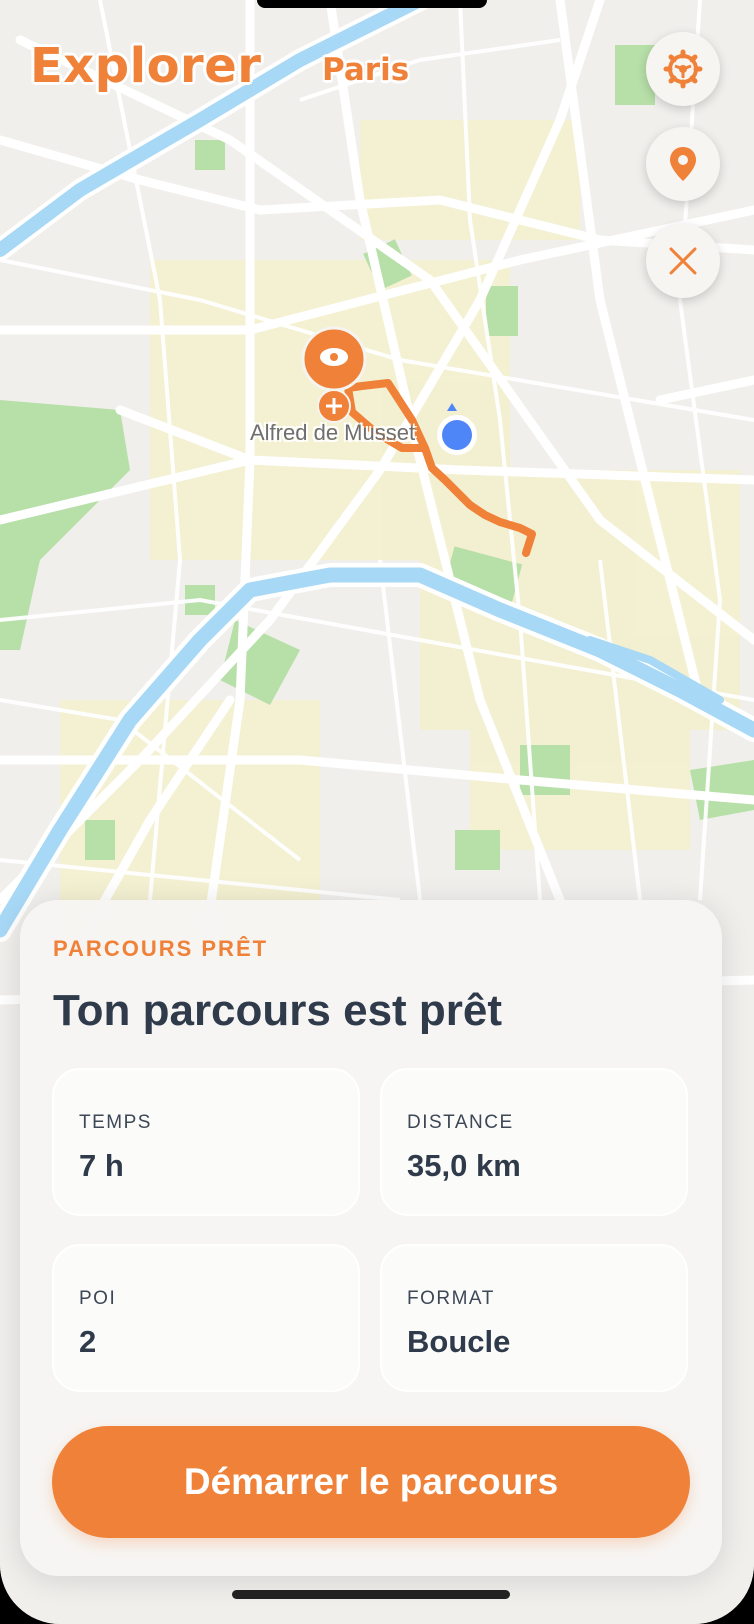 This screenshot has width=754, height=1624. Describe the element at coordinates (334, 406) in the screenshot. I see `poi-marker-small` at that location.